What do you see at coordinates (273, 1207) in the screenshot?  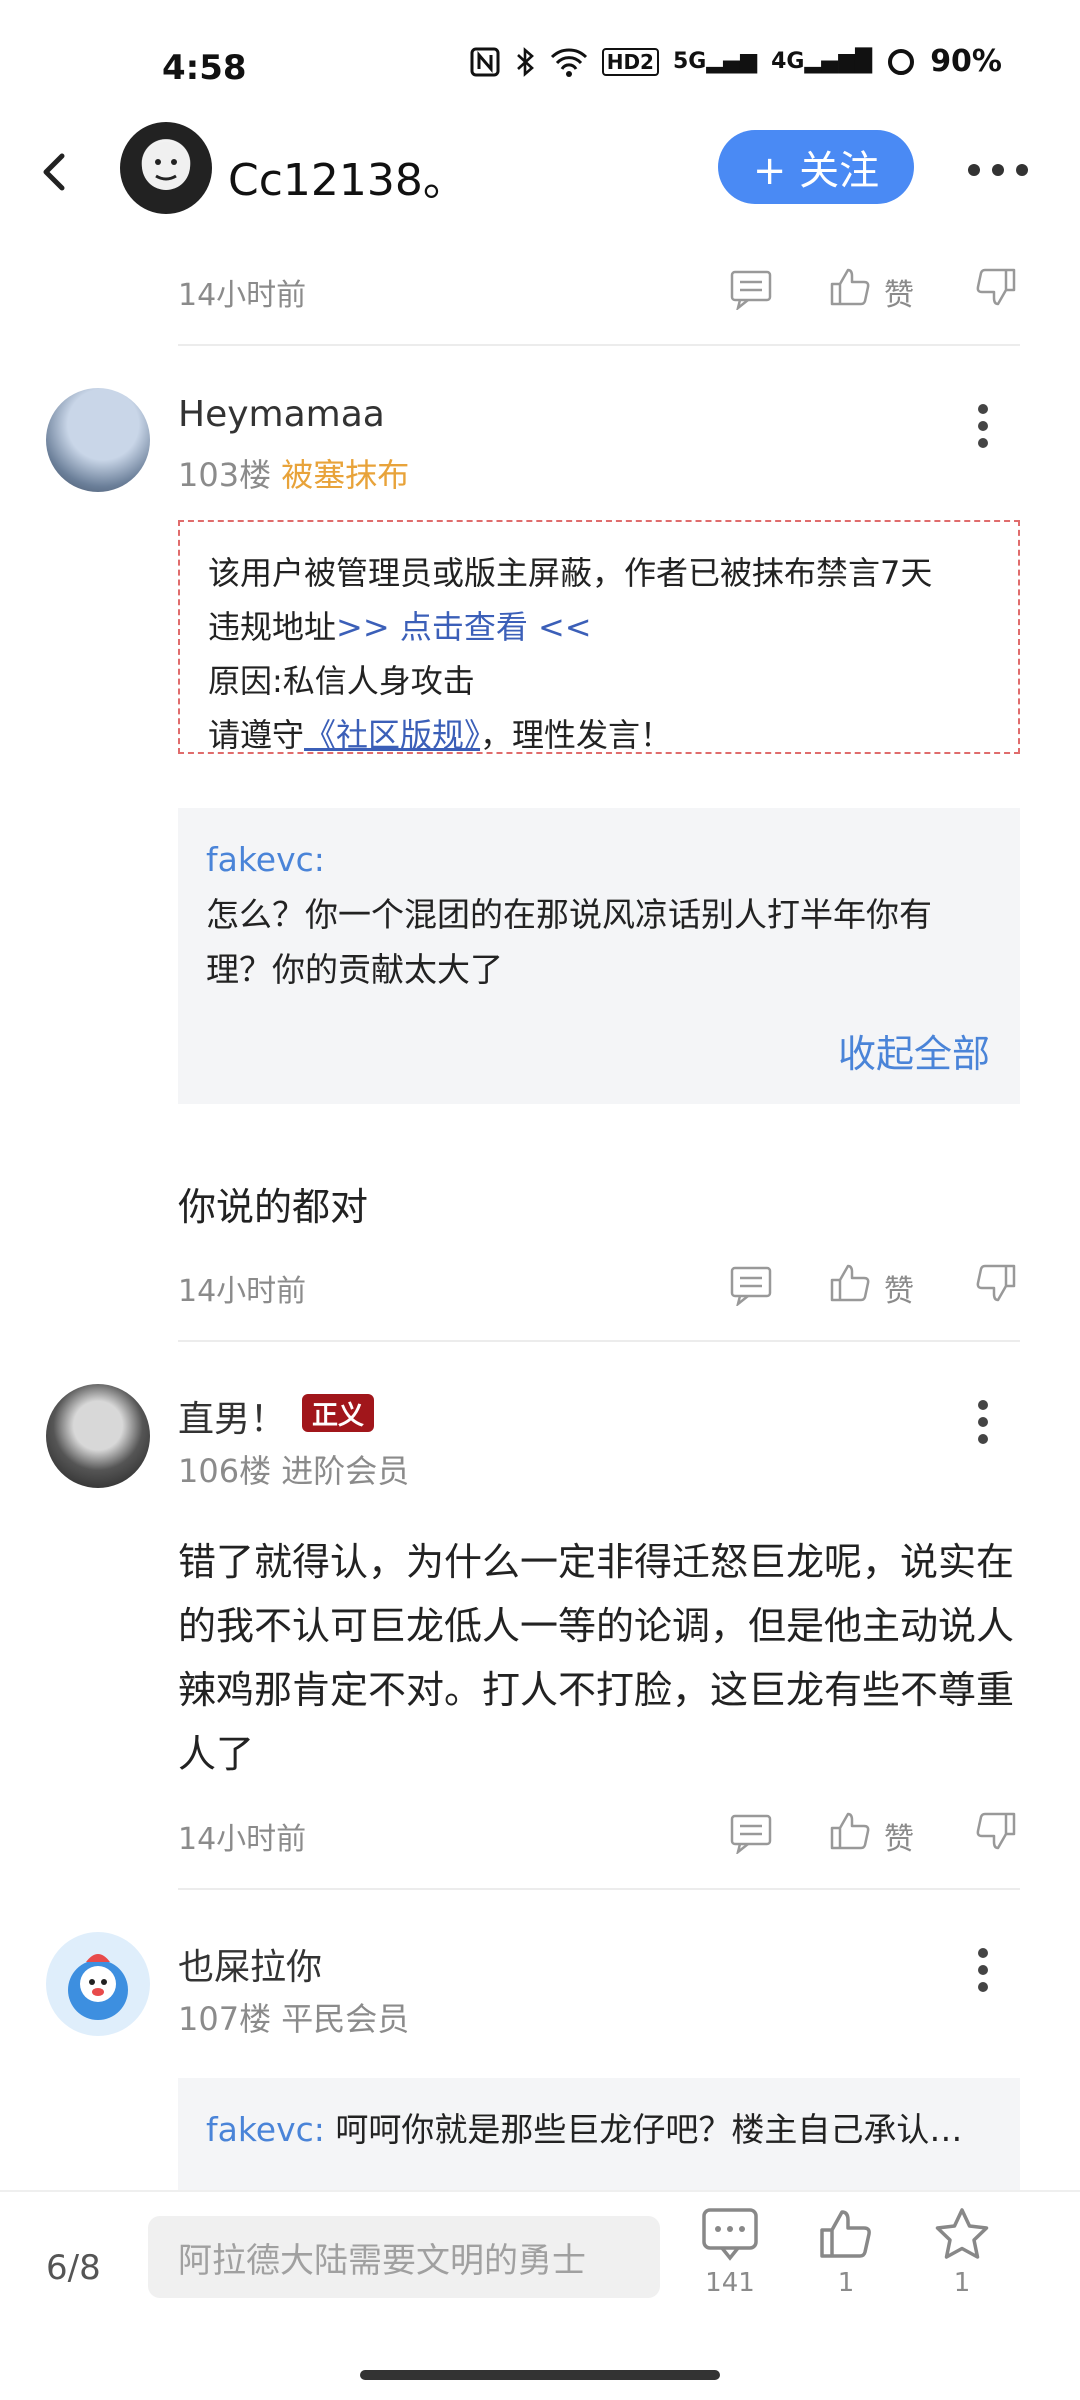 I see `comment-body: 你说的都对` at bounding box center [273, 1207].